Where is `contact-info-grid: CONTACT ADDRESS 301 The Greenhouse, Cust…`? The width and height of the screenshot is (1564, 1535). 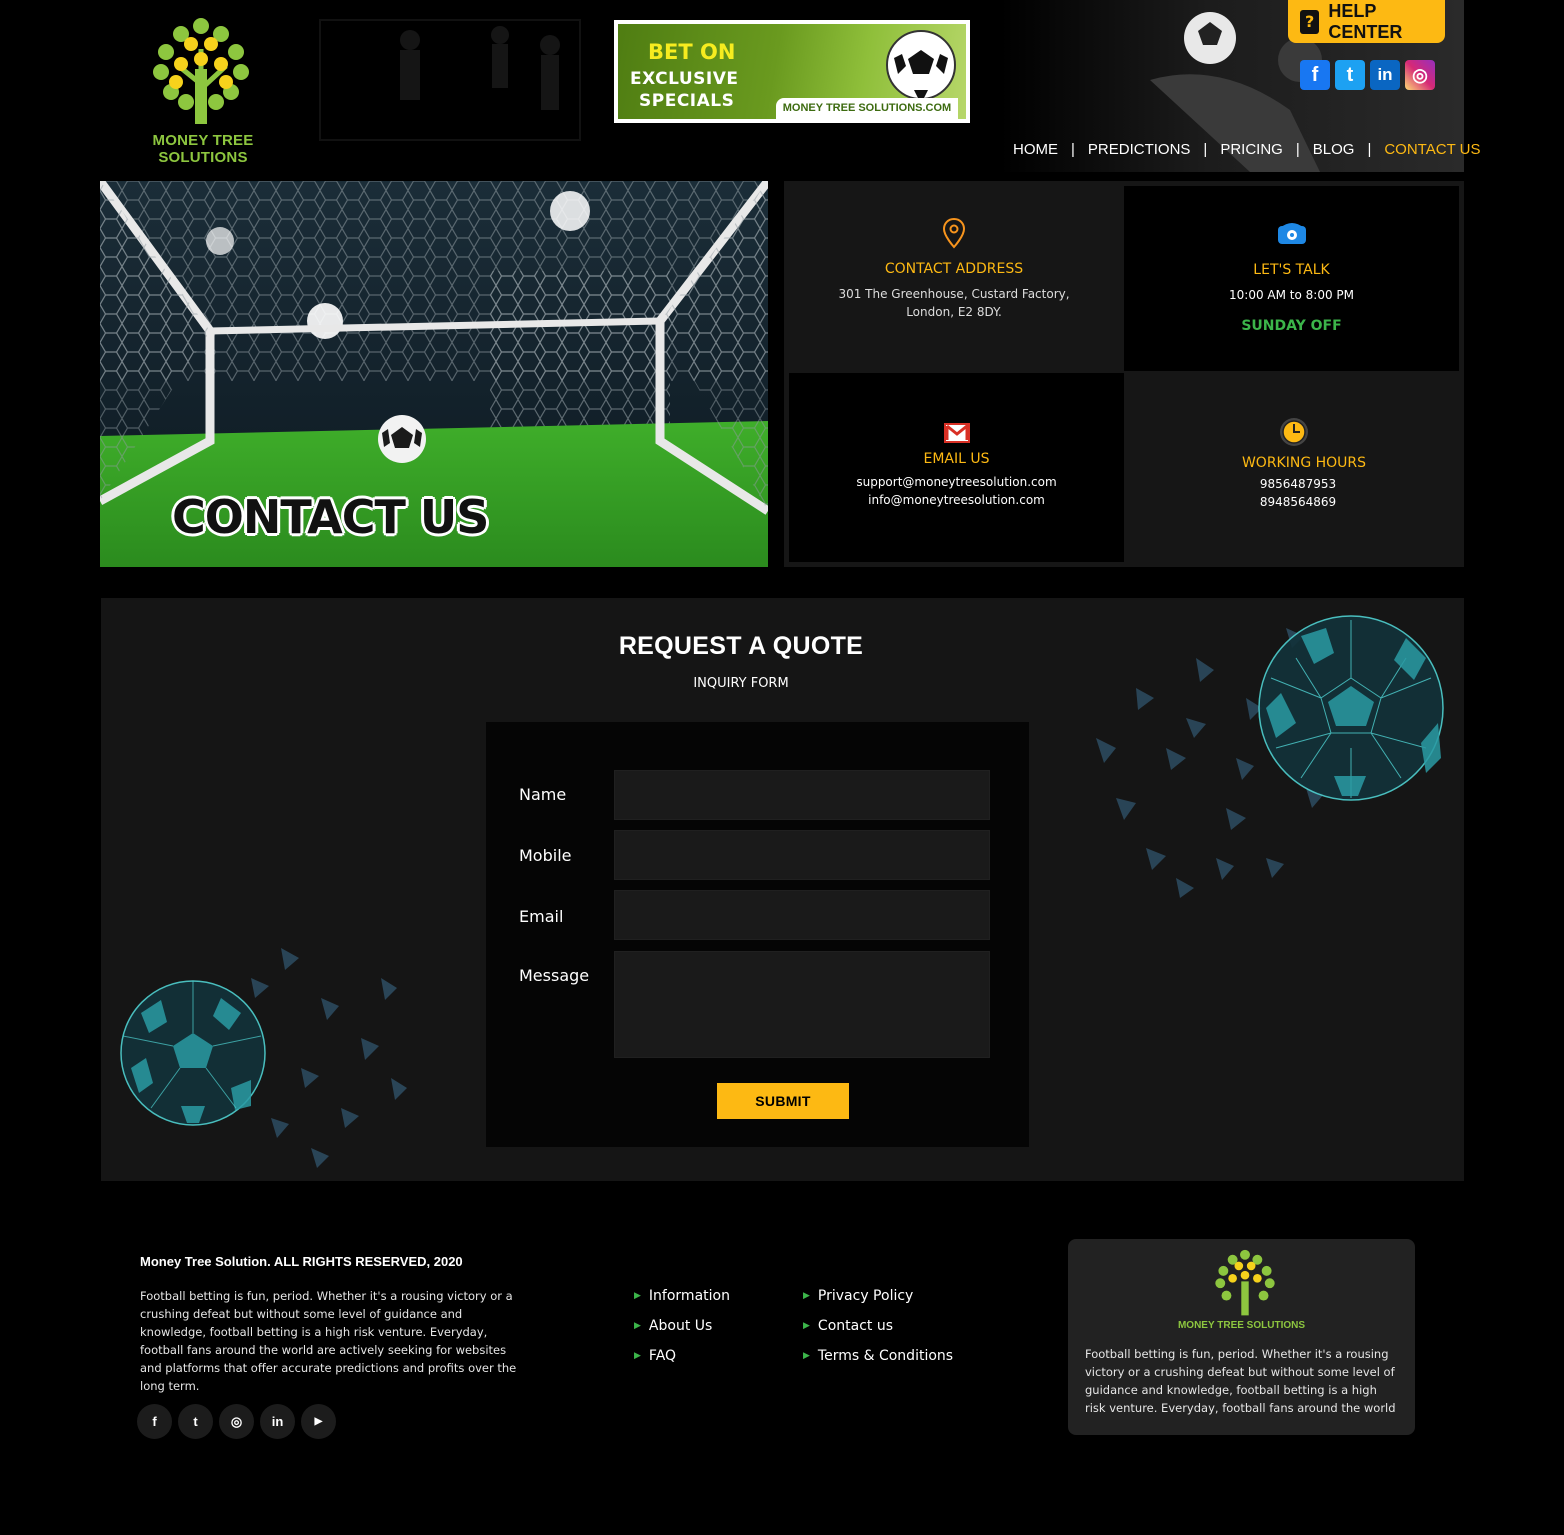
contact-info-grid: CONTACT ADDRESS 301 The Greenhouse, Cust… is located at coordinates (1124, 374).